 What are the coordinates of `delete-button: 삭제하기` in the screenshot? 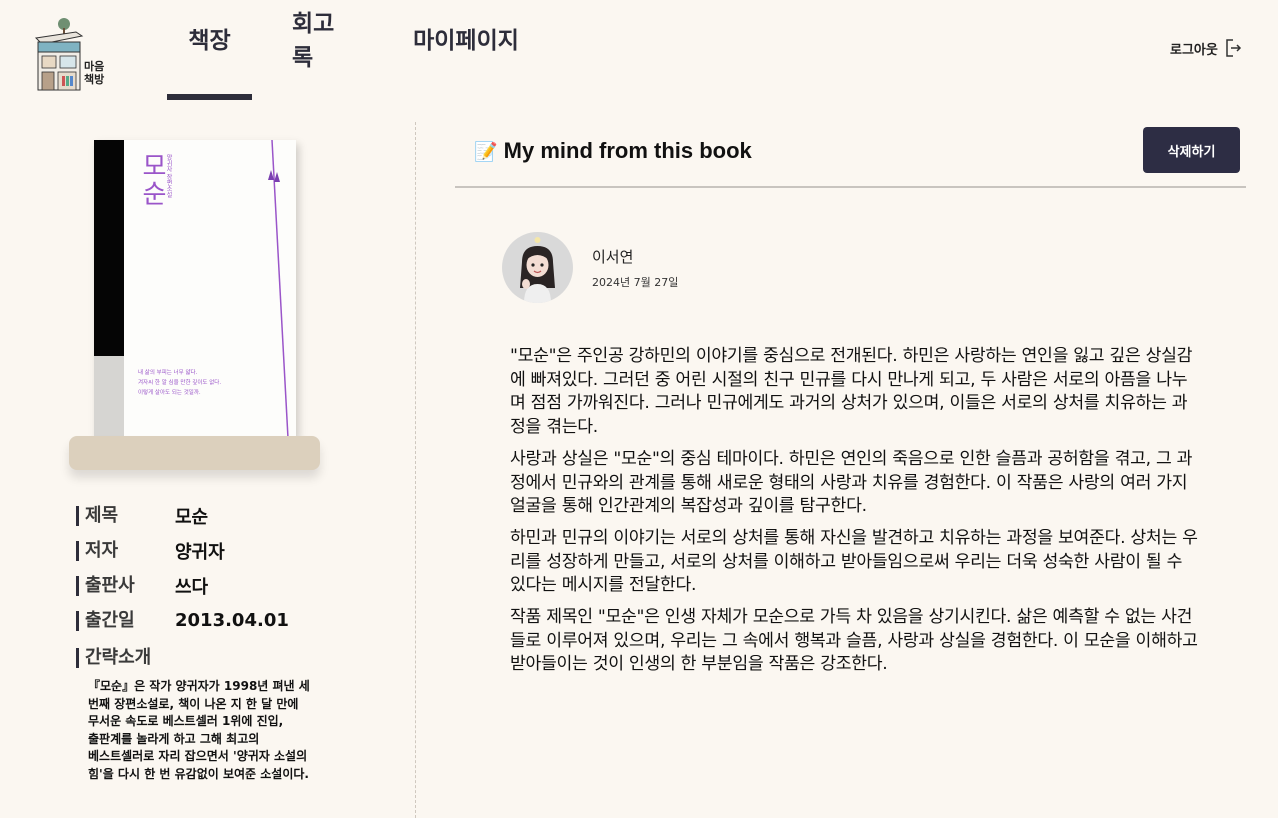 It's located at (1191, 150).